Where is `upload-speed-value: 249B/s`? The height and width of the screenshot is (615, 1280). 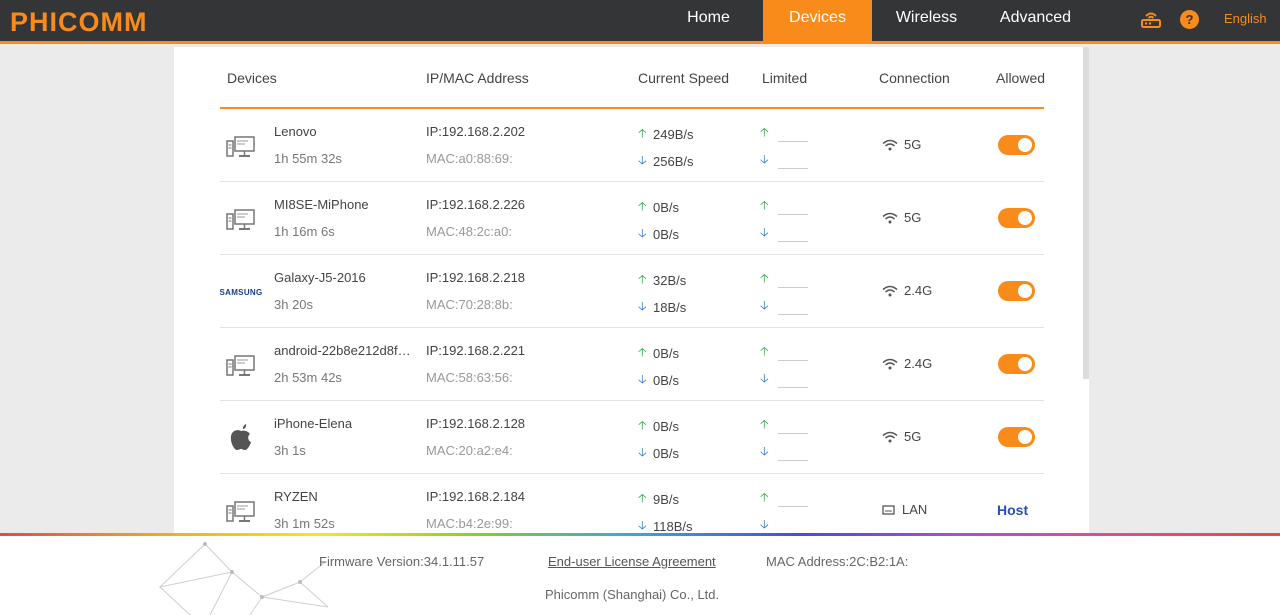 upload-speed-value: 249B/s is located at coordinates (673, 134).